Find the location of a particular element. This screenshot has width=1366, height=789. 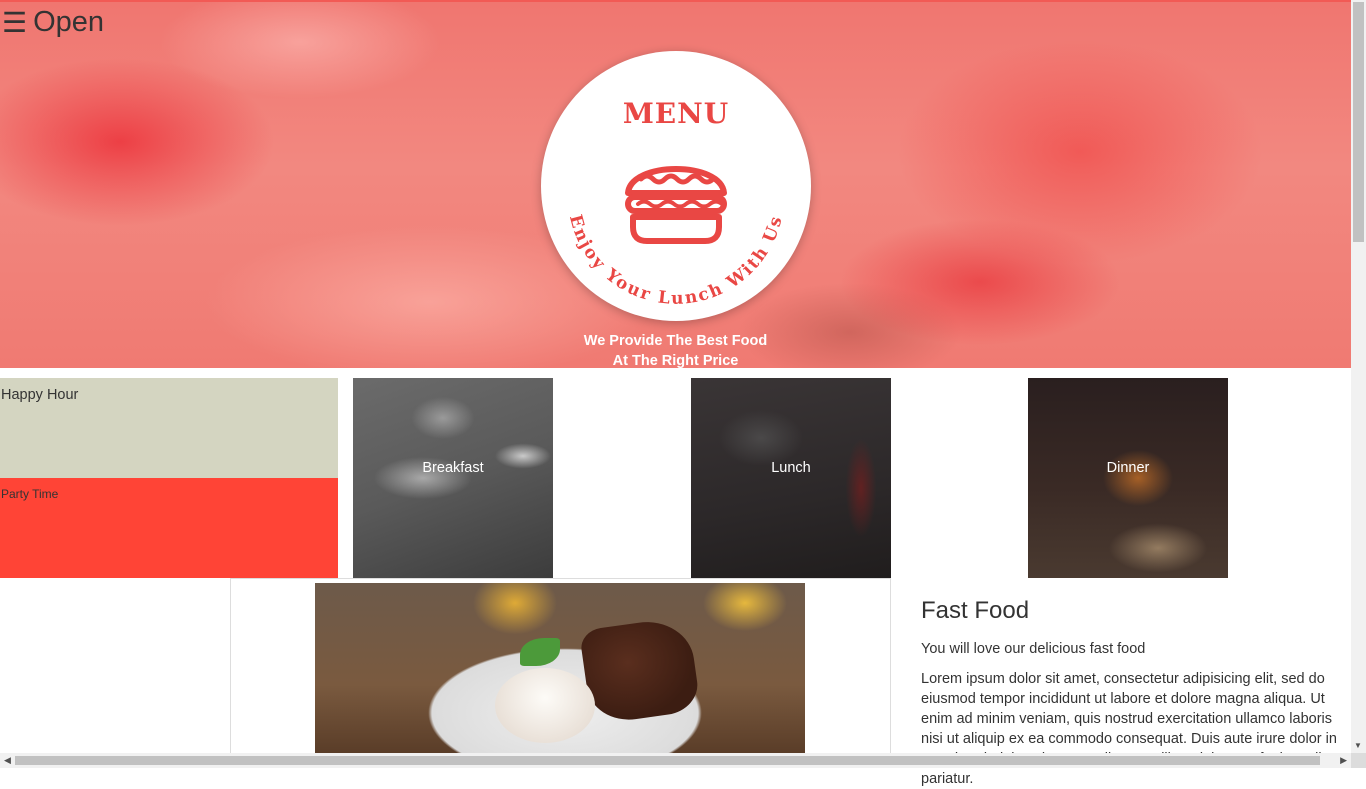

burger-icon: Enjoy Your Lunch With Us is located at coordinates (676, 237).